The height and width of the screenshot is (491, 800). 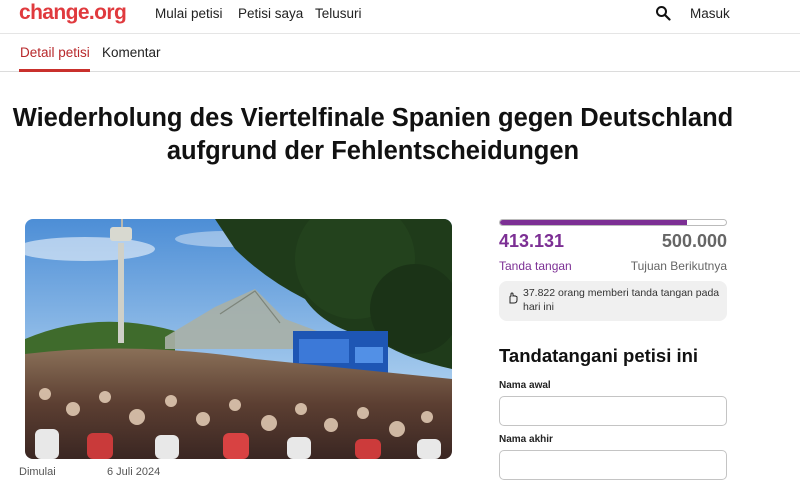 What do you see at coordinates (54, 70) in the screenshot?
I see `active-tab-indicator` at bounding box center [54, 70].